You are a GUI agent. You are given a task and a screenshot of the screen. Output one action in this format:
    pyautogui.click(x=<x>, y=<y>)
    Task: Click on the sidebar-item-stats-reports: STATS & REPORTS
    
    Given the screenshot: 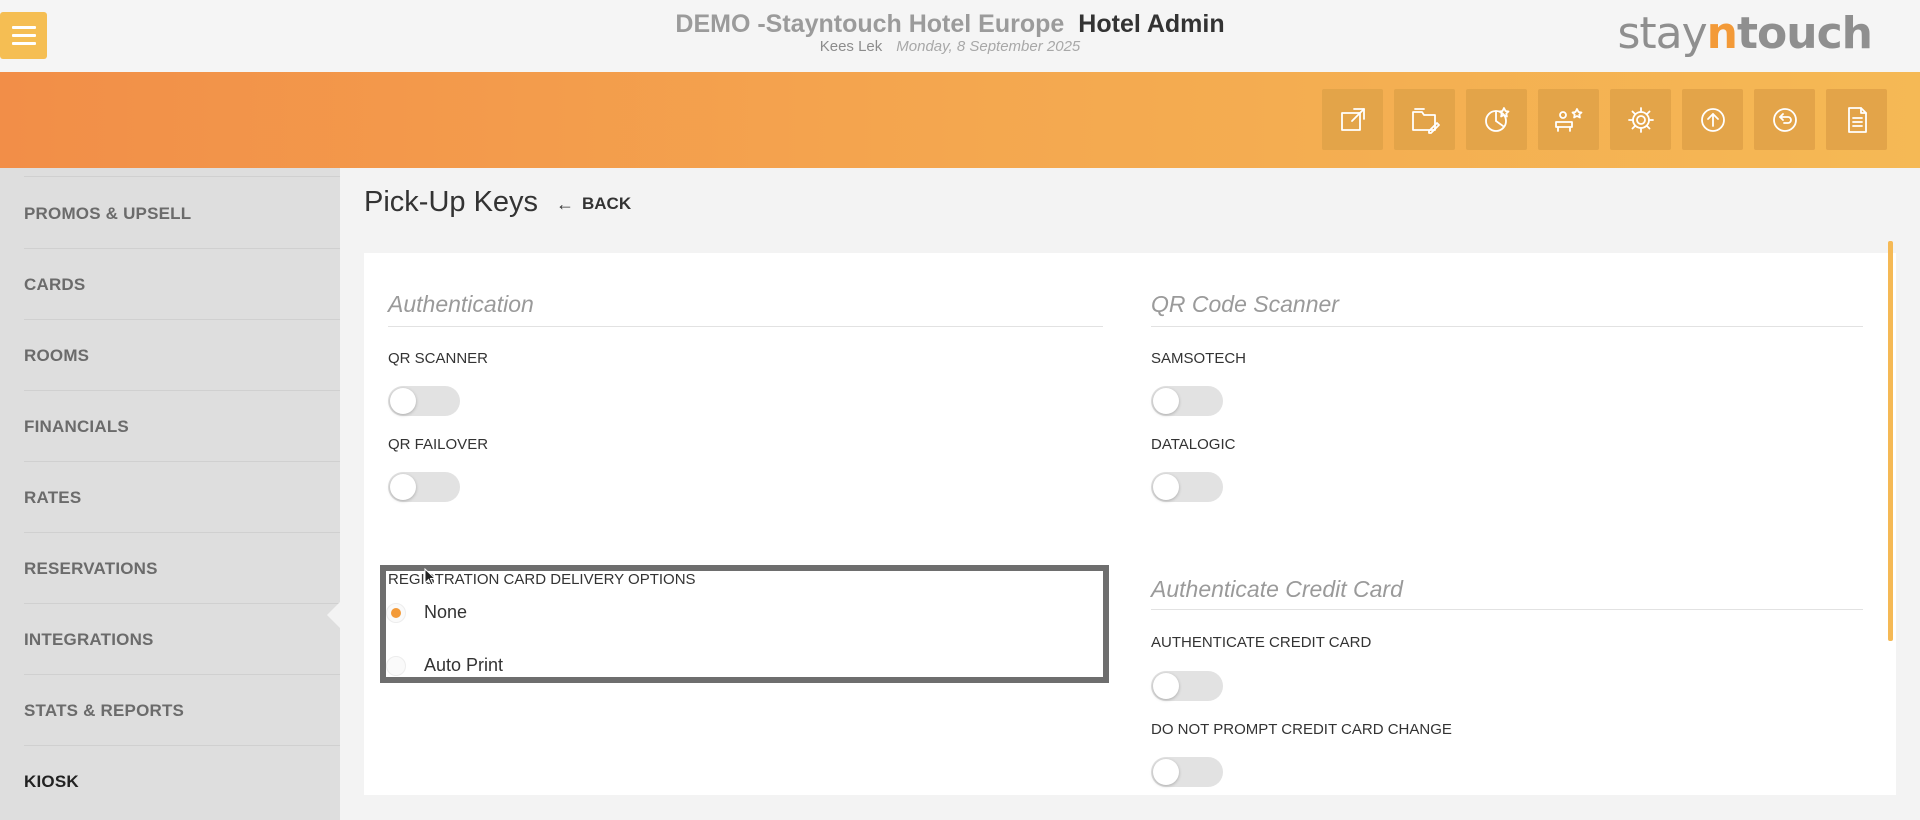 What is the action you would take?
    pyautogui.click(x=170, y=710)
    